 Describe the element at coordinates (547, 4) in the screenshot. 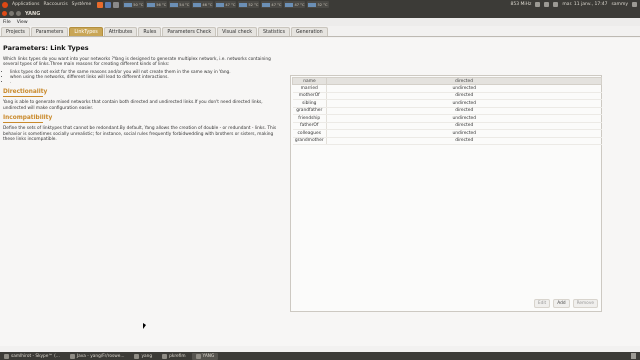

I see `volume-icon` at that location.